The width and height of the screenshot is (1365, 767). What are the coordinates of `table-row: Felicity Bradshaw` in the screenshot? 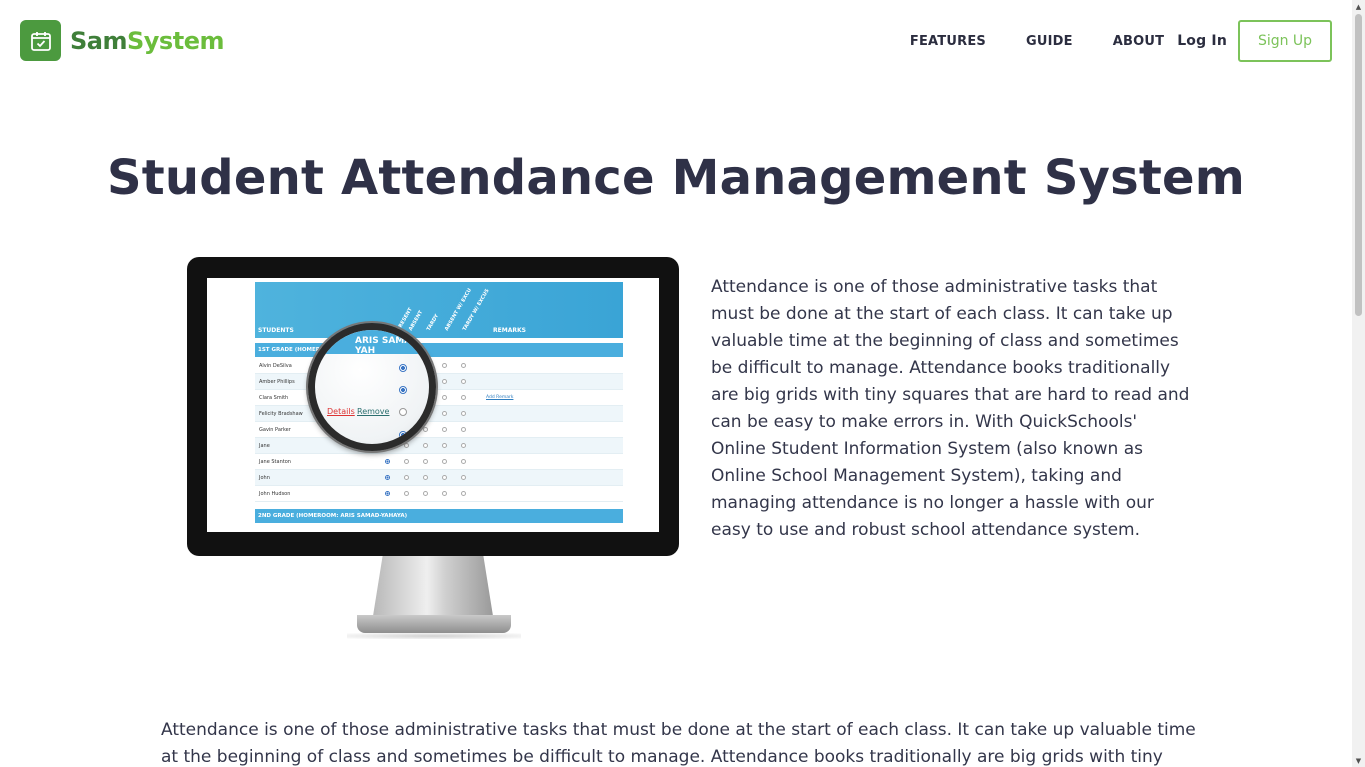 It's located at (439, 414).